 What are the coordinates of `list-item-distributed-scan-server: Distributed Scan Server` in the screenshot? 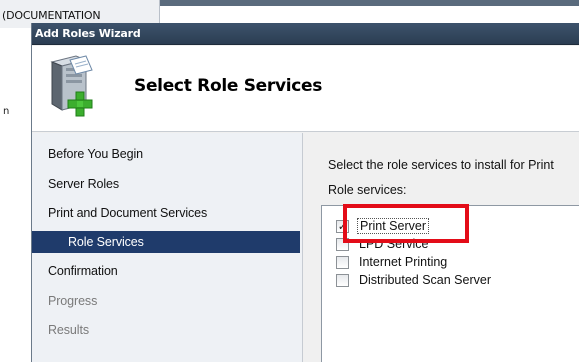 It's located at (413, 280).